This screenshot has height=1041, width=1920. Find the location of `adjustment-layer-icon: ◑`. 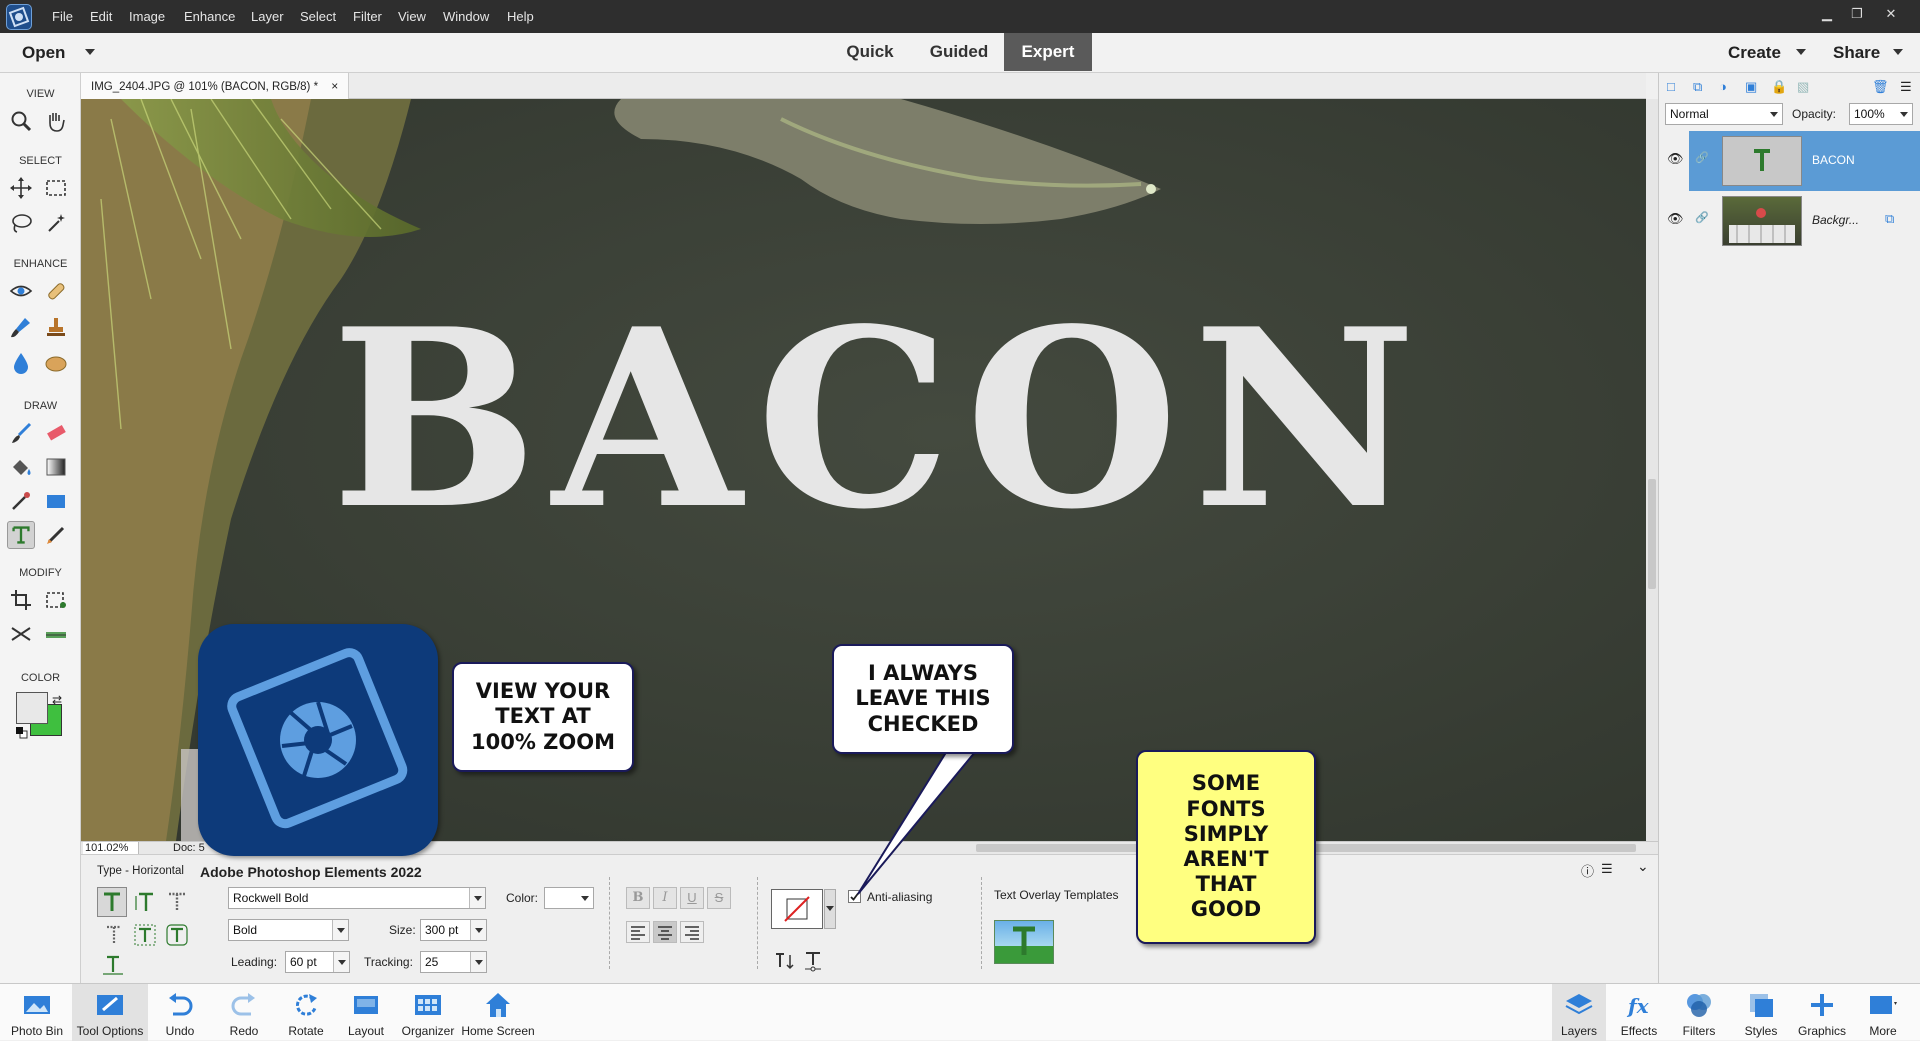

adjustment-layer-icon: ◑ is located at coordinates (1723, 86).